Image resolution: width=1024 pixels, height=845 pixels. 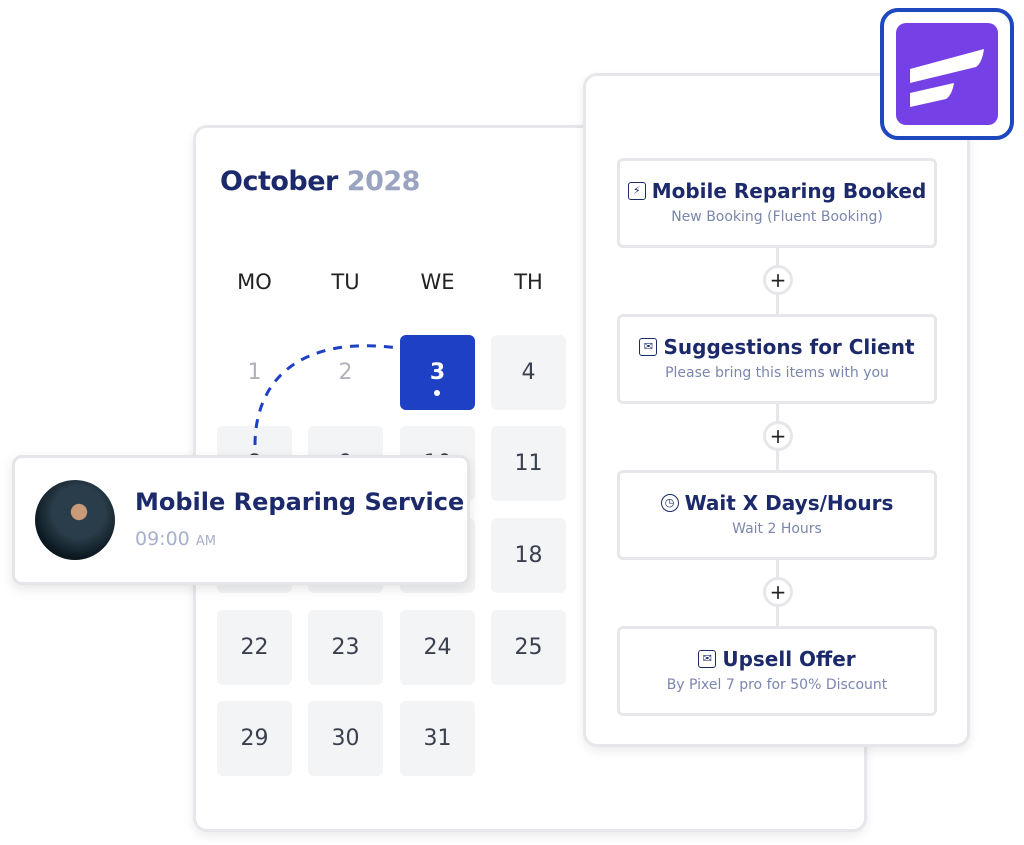 I want to click on flow-node-subtitle: By Pixel 7 pro for 50% Discount, so click(x=777, y=685).